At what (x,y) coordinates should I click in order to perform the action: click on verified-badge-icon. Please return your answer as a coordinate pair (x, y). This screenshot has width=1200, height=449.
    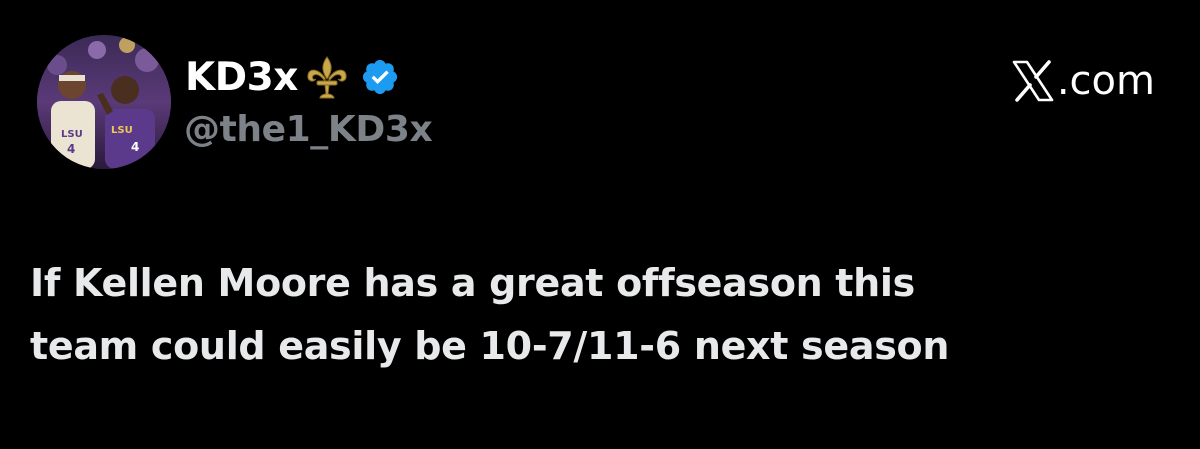
    Looking at the image, I should click on (380, 77).